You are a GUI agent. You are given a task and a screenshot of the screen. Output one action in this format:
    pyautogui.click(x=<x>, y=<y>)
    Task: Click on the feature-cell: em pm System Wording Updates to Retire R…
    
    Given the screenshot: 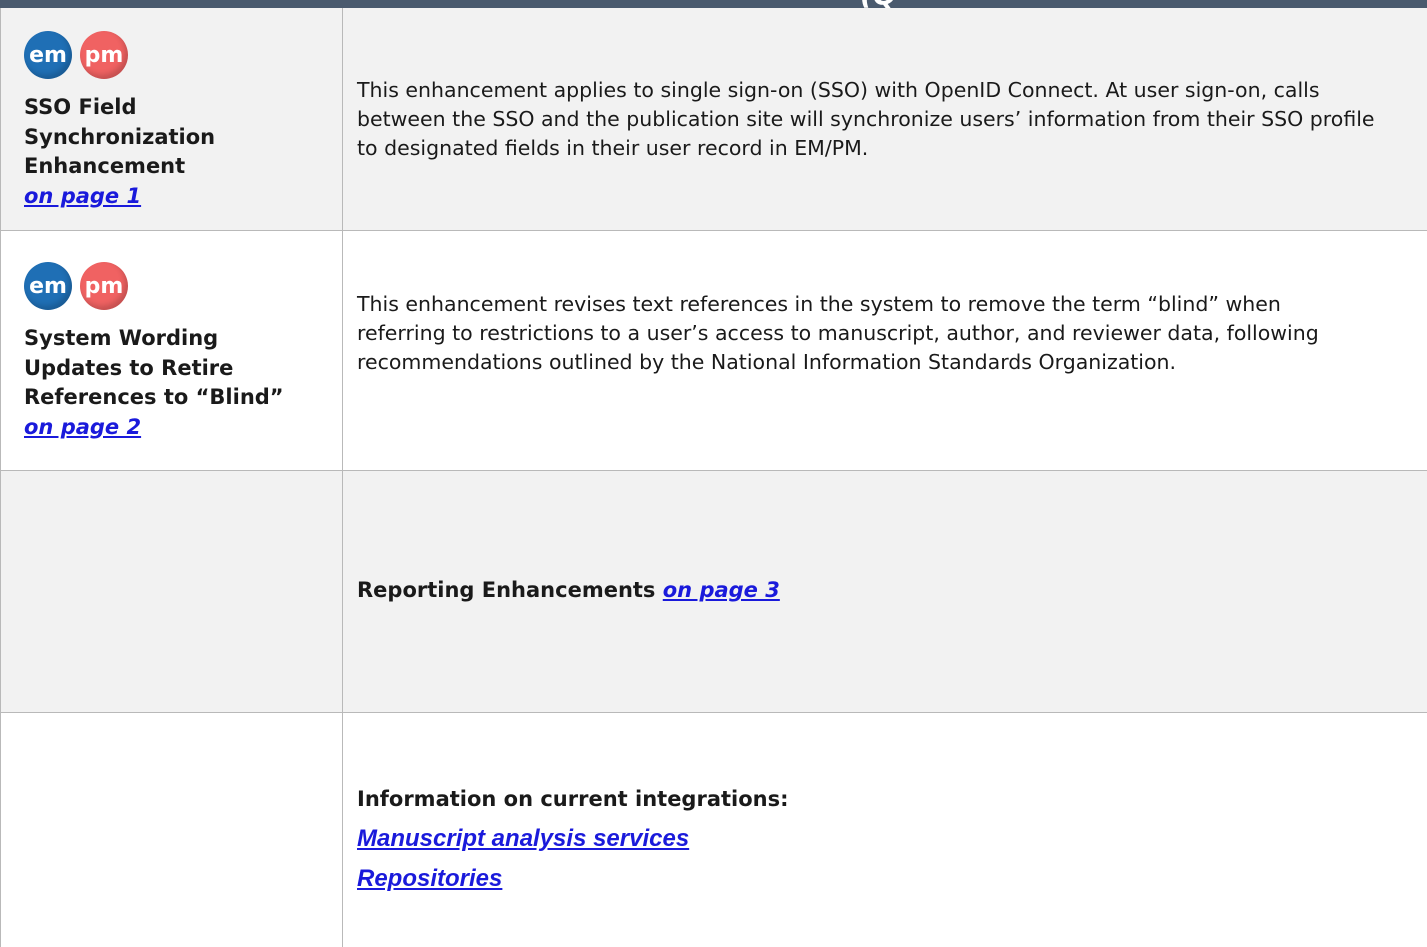 What is the action you would take?
    pyautogui.click(x=172, y=350)
    